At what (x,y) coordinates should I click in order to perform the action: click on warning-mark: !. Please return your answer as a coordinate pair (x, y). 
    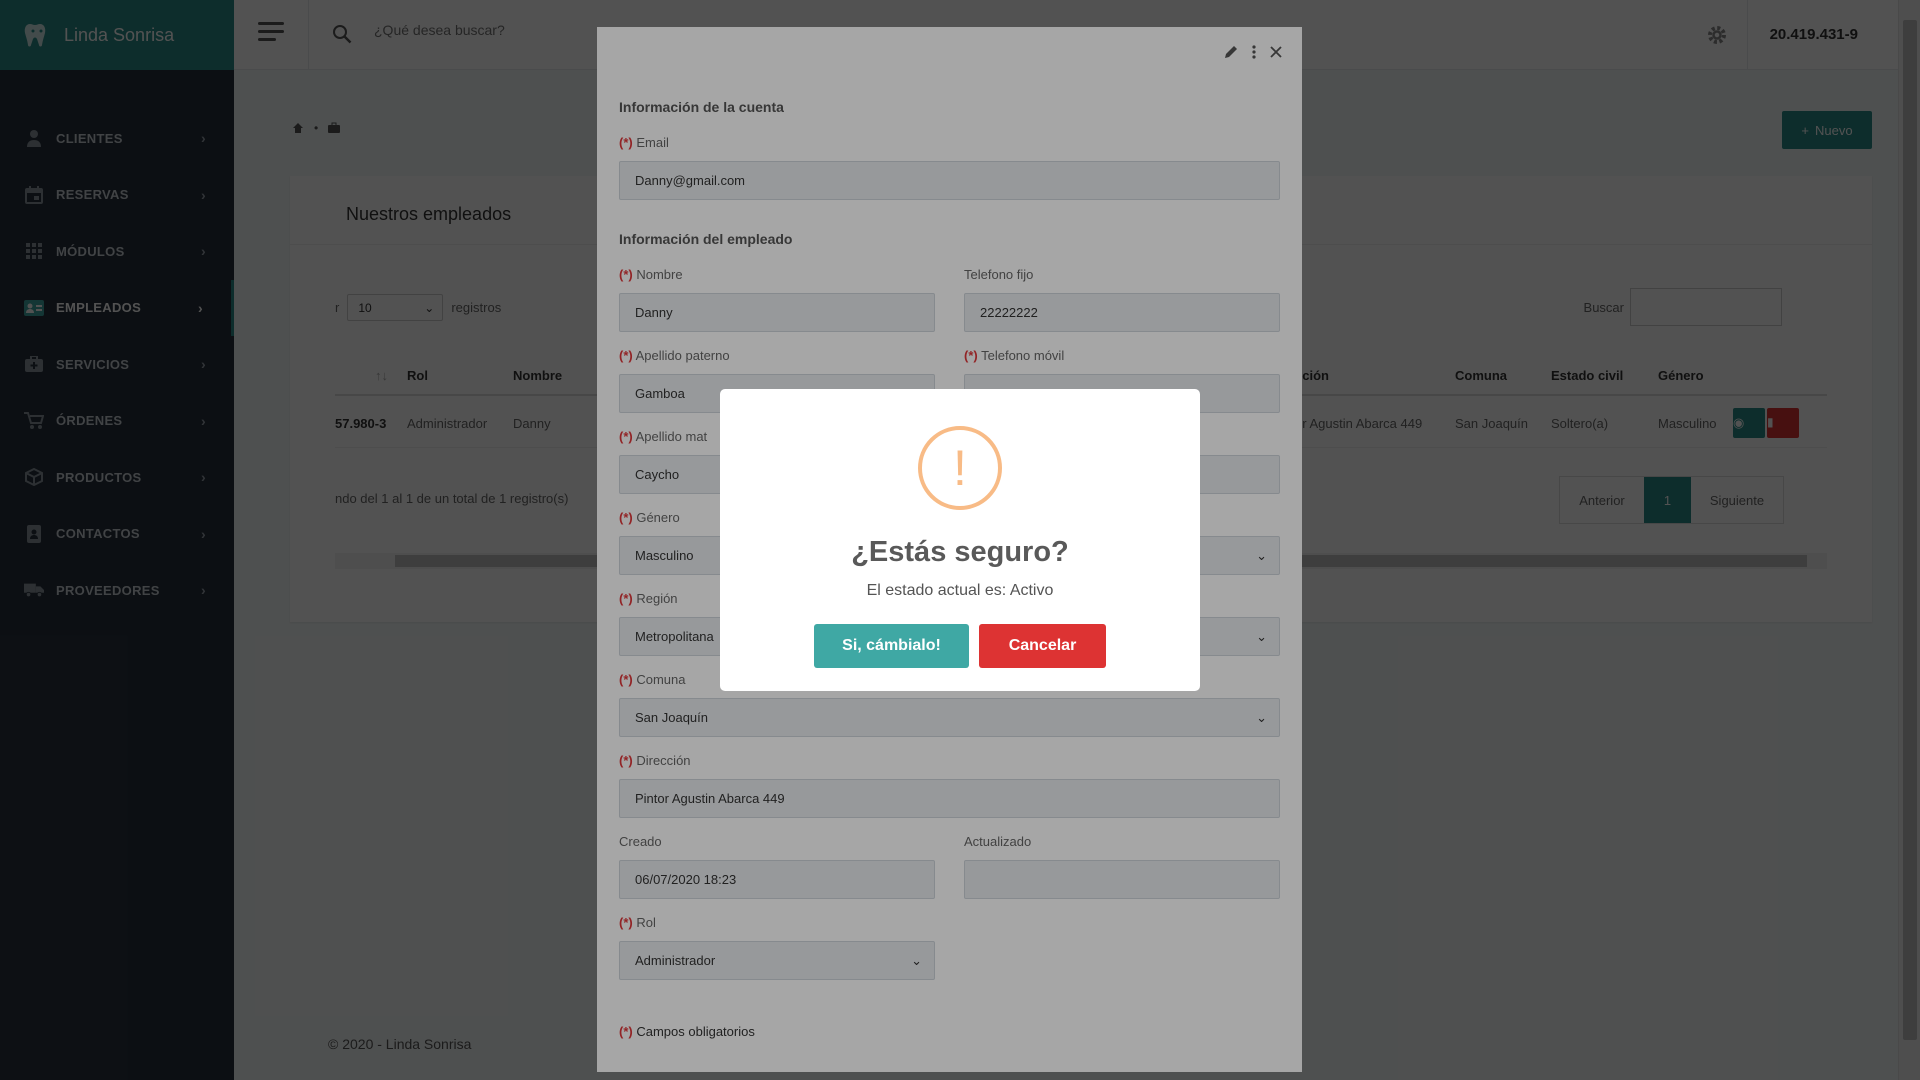
    Looking at the image, I should click on (960, 468).